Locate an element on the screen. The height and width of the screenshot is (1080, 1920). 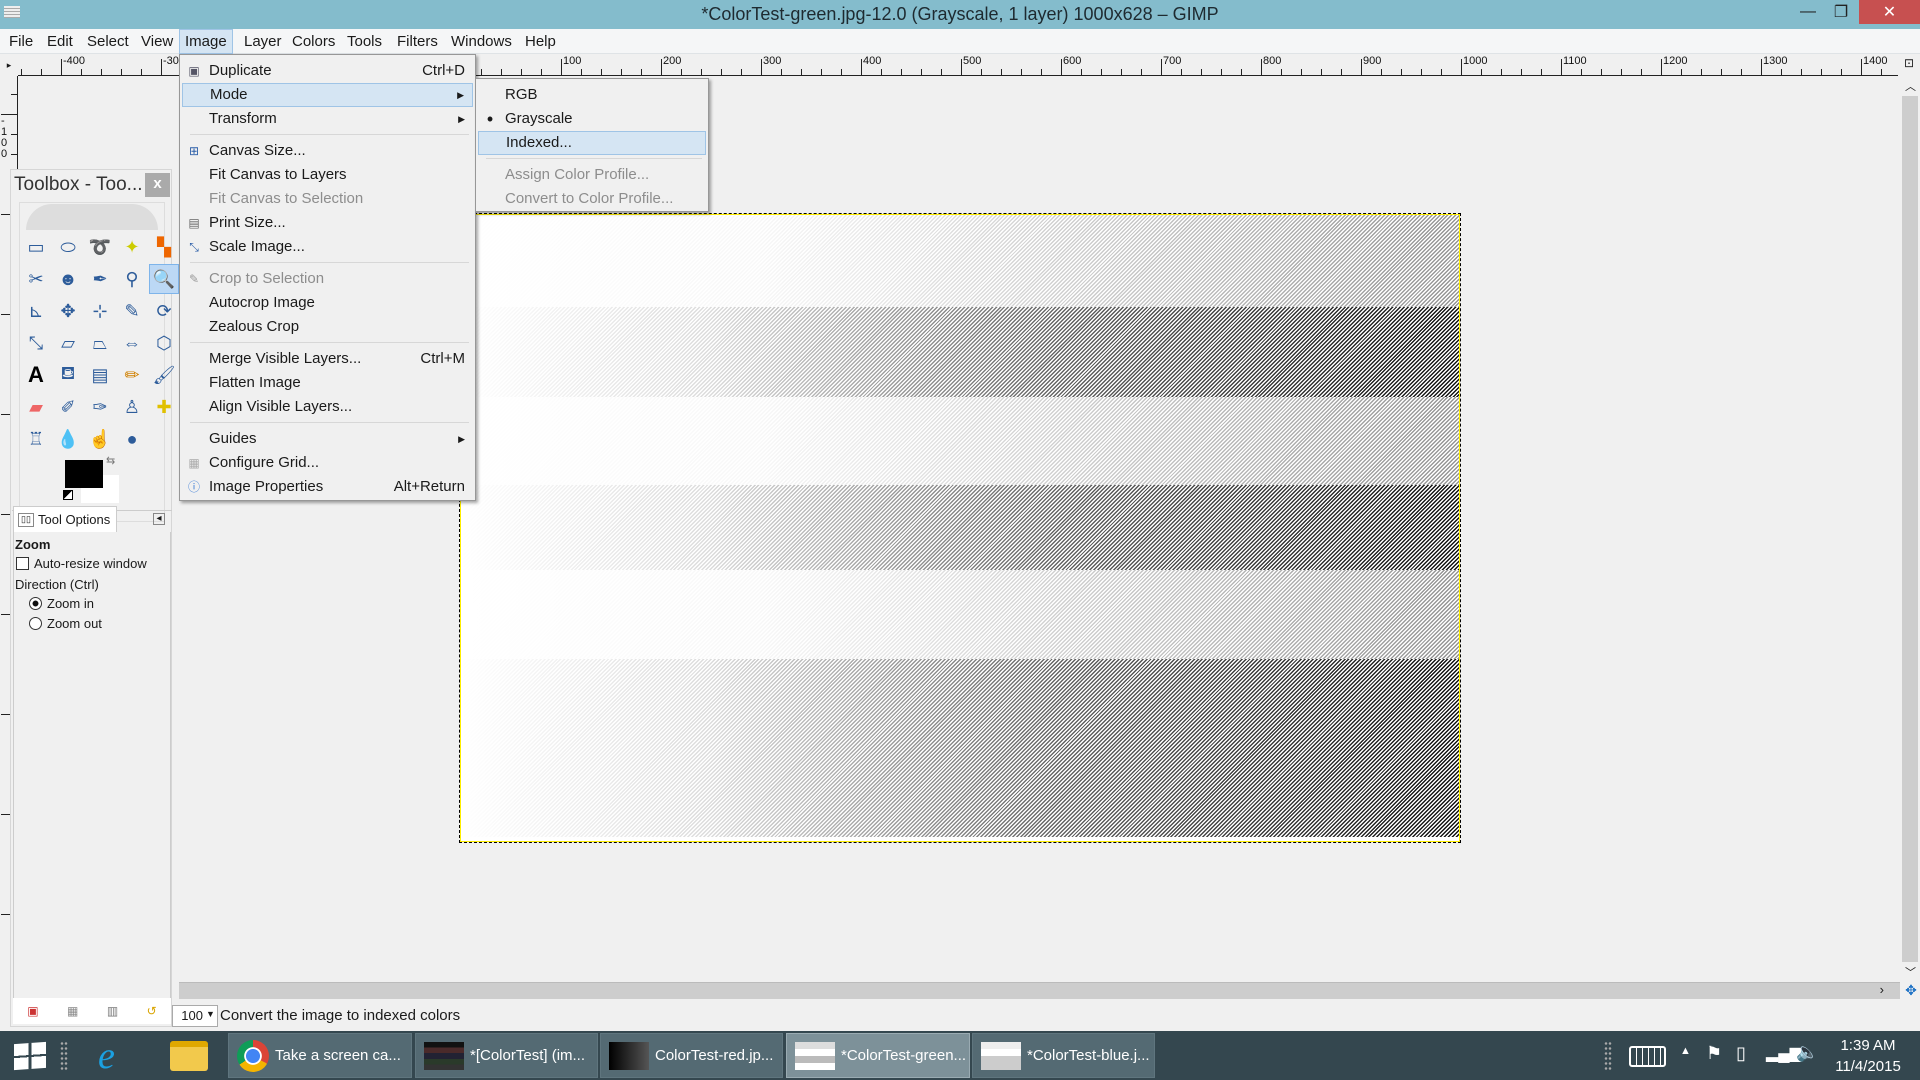
tool-scale-icon: ⤡ is located at coordinates (36, 343).